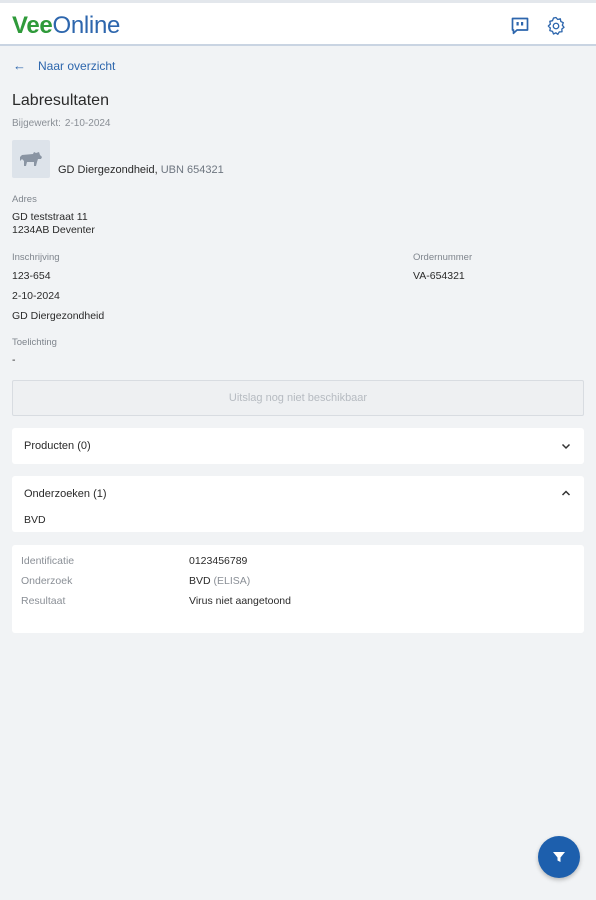 This screenshot has height=900, width=596. I want to click on registration-date: 2-10-2024, so click(36, 296).